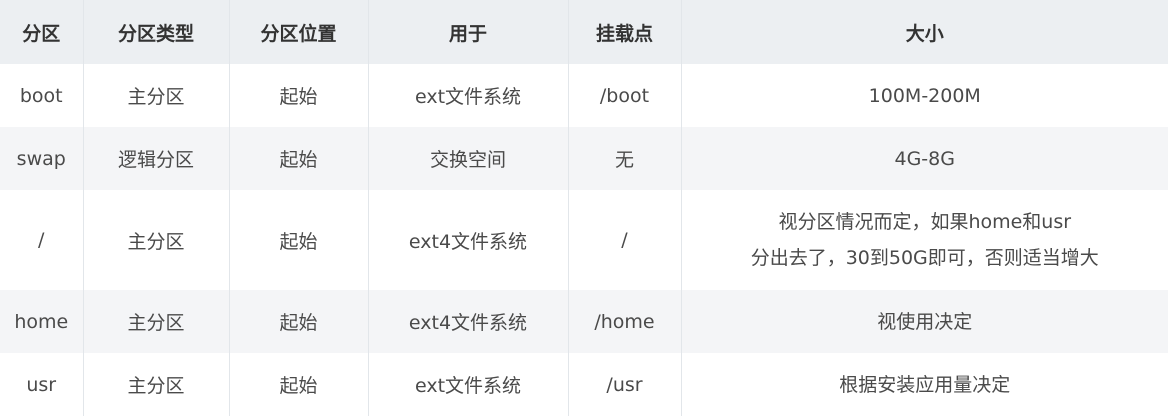  What do you see at coordinates (42, 240) in the screenshot?
I see `cell-partition: /` at bounding box center [42, 240].